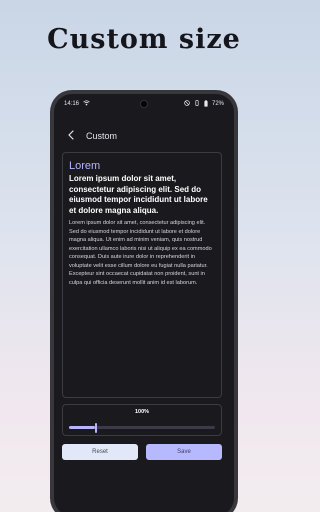  I want to click on app-bar-title: Custom, so click(102, 136).